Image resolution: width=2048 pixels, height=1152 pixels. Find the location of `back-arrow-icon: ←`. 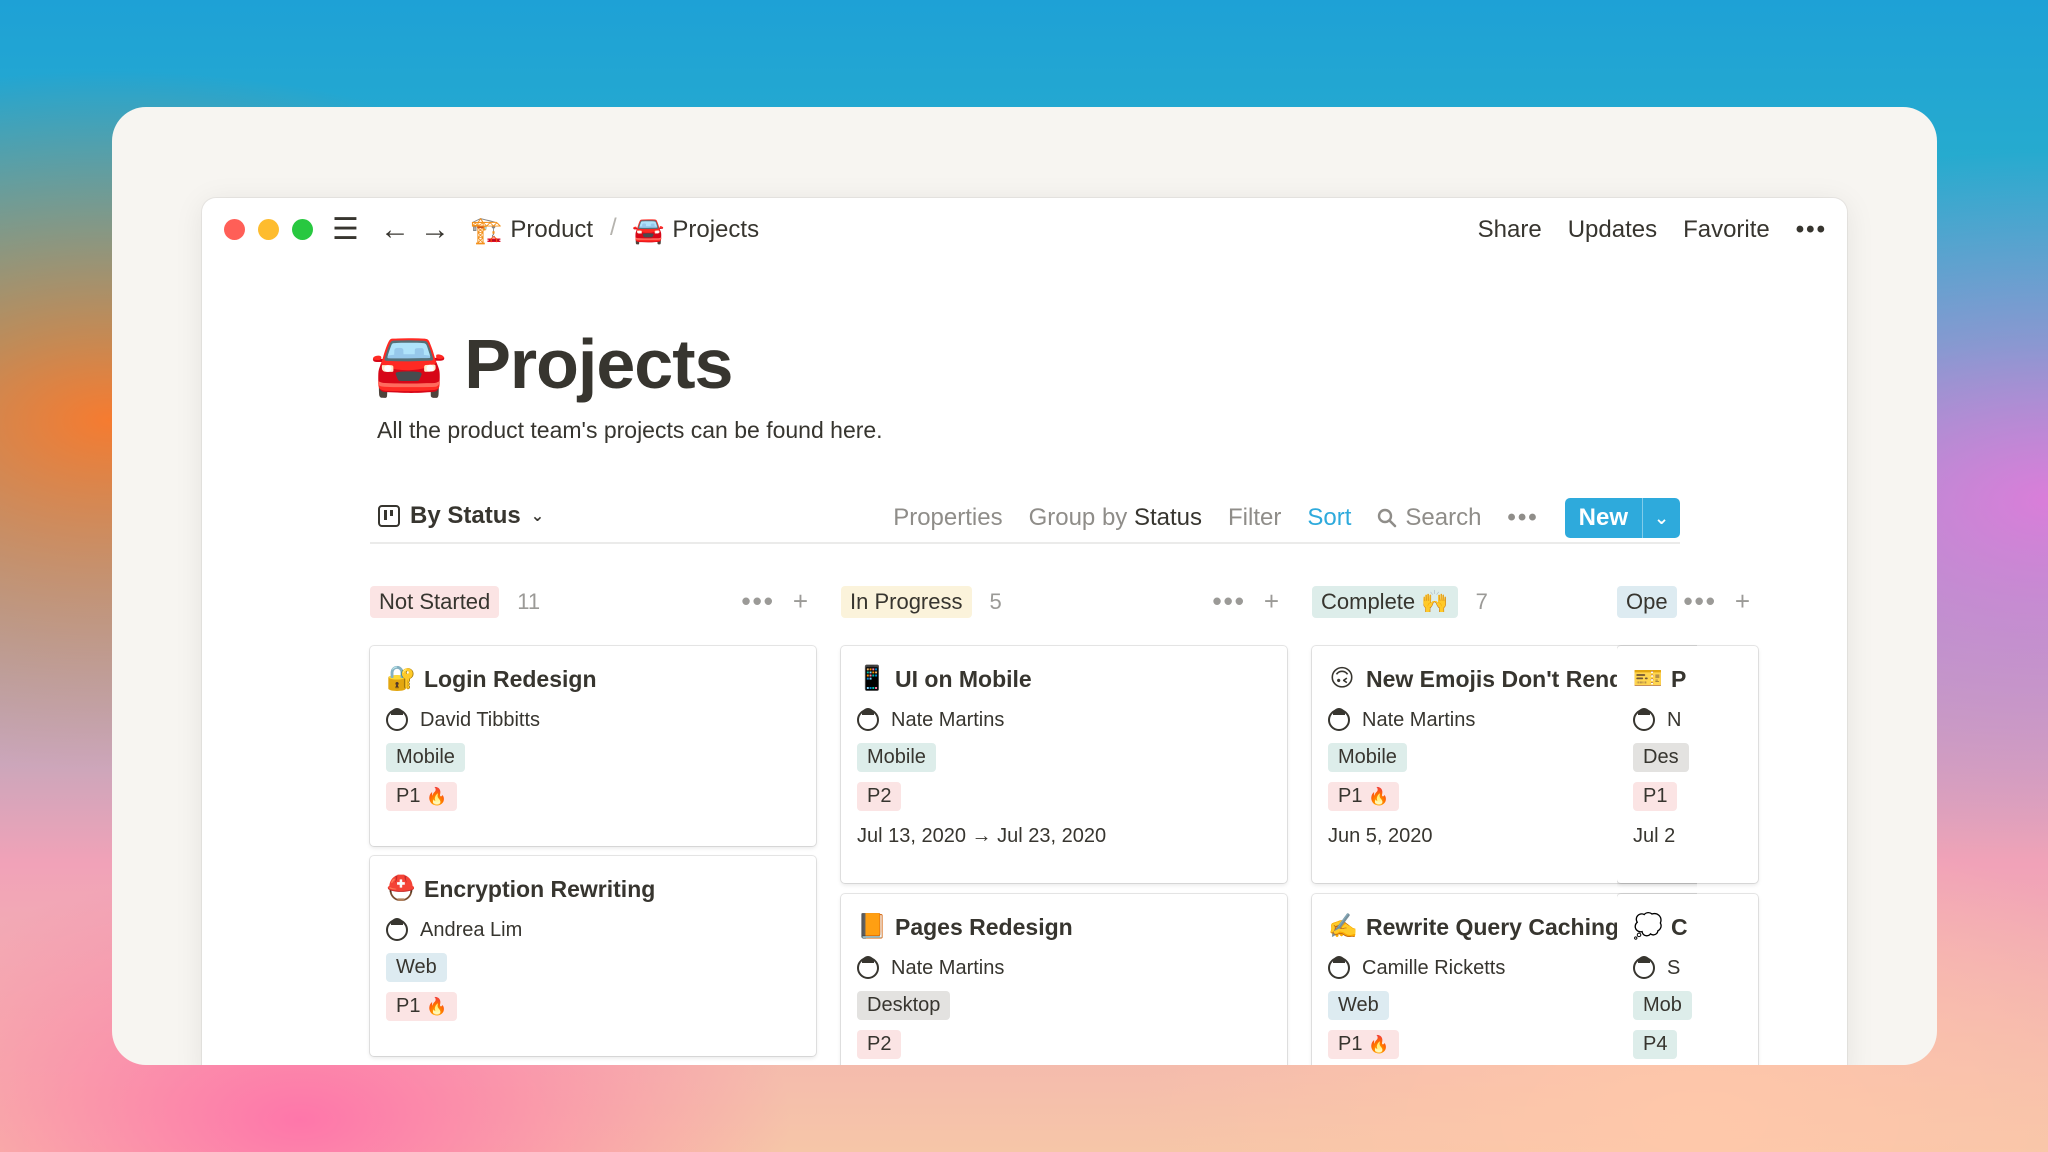

back-arrow-icon: ← is located at coordinates (395, 230).